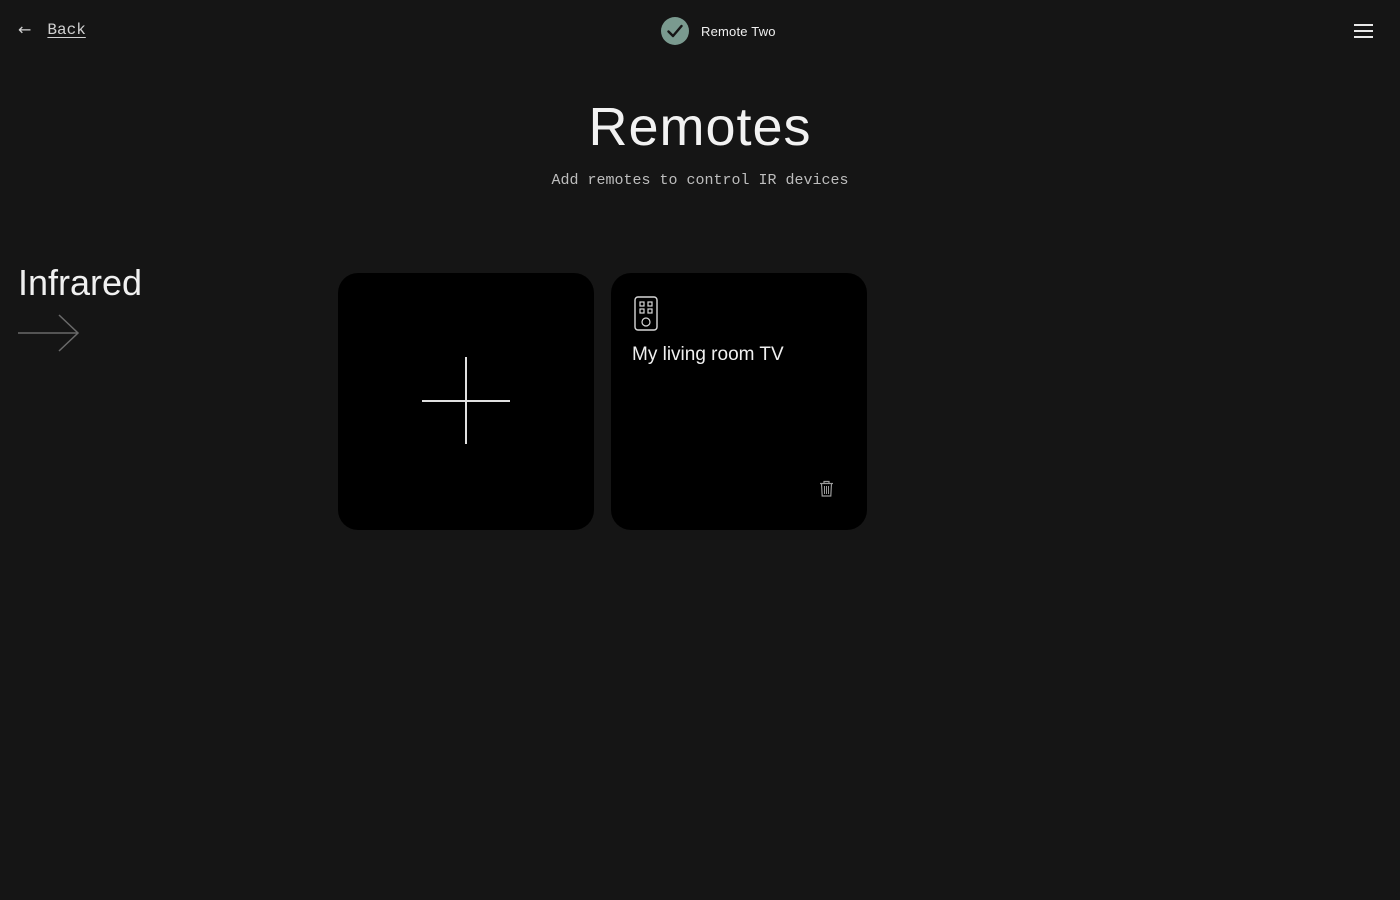 The height and width of the screenshot is (900, 1400). Describe the element at coordinates (675, 31) in the screenshot. I see `check-icon` at that location.